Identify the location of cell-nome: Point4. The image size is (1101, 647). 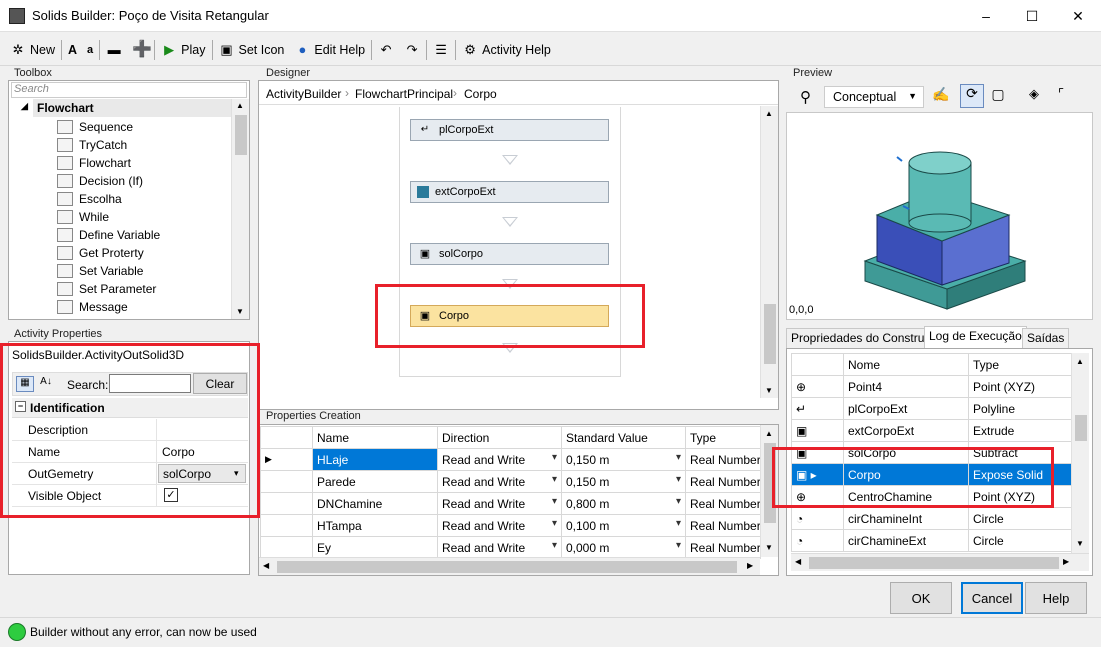
(906, 386).